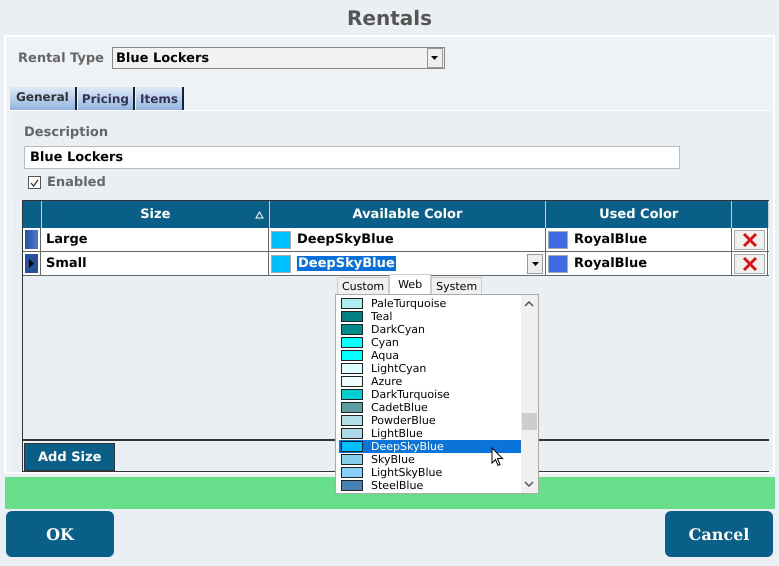  Describe the element at coordinates (410, 284) in the screenshot. I see `tab: Web` at that location.